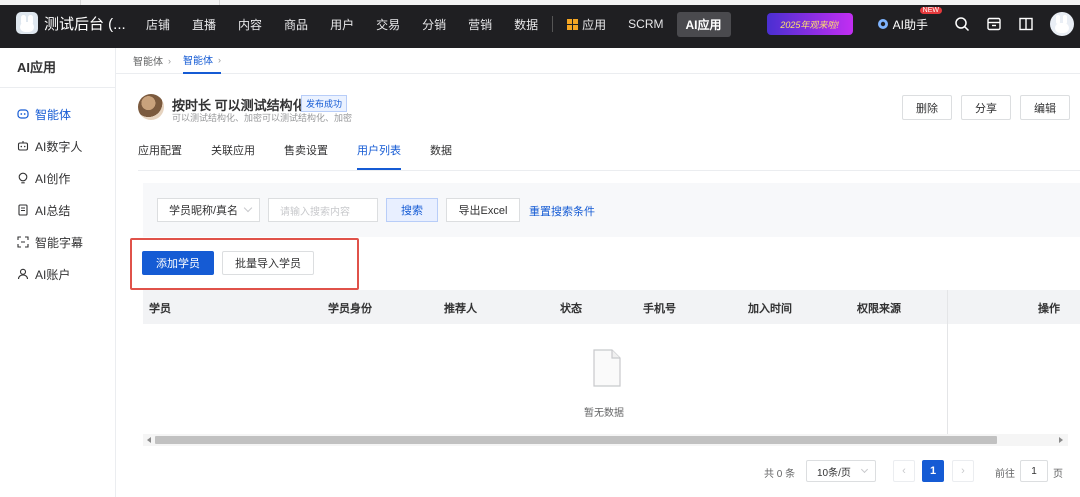 The width and height of the screenshot is (1080, 497). I want to click on sidebar-item-account: AI账户, so click(57, 274).